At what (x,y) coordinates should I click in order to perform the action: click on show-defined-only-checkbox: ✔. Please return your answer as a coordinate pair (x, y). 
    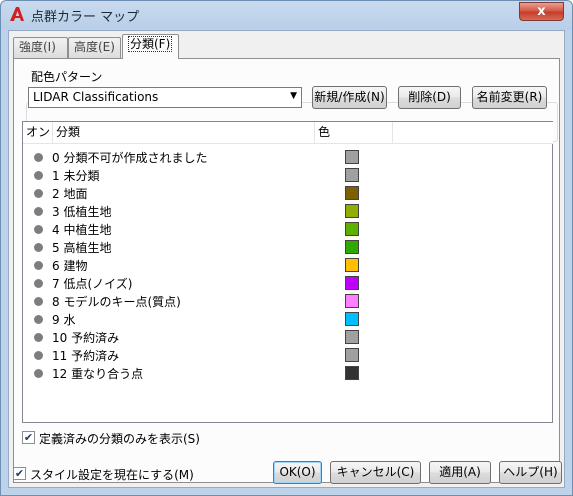
    Looking at the image, I should click on (28, 437).